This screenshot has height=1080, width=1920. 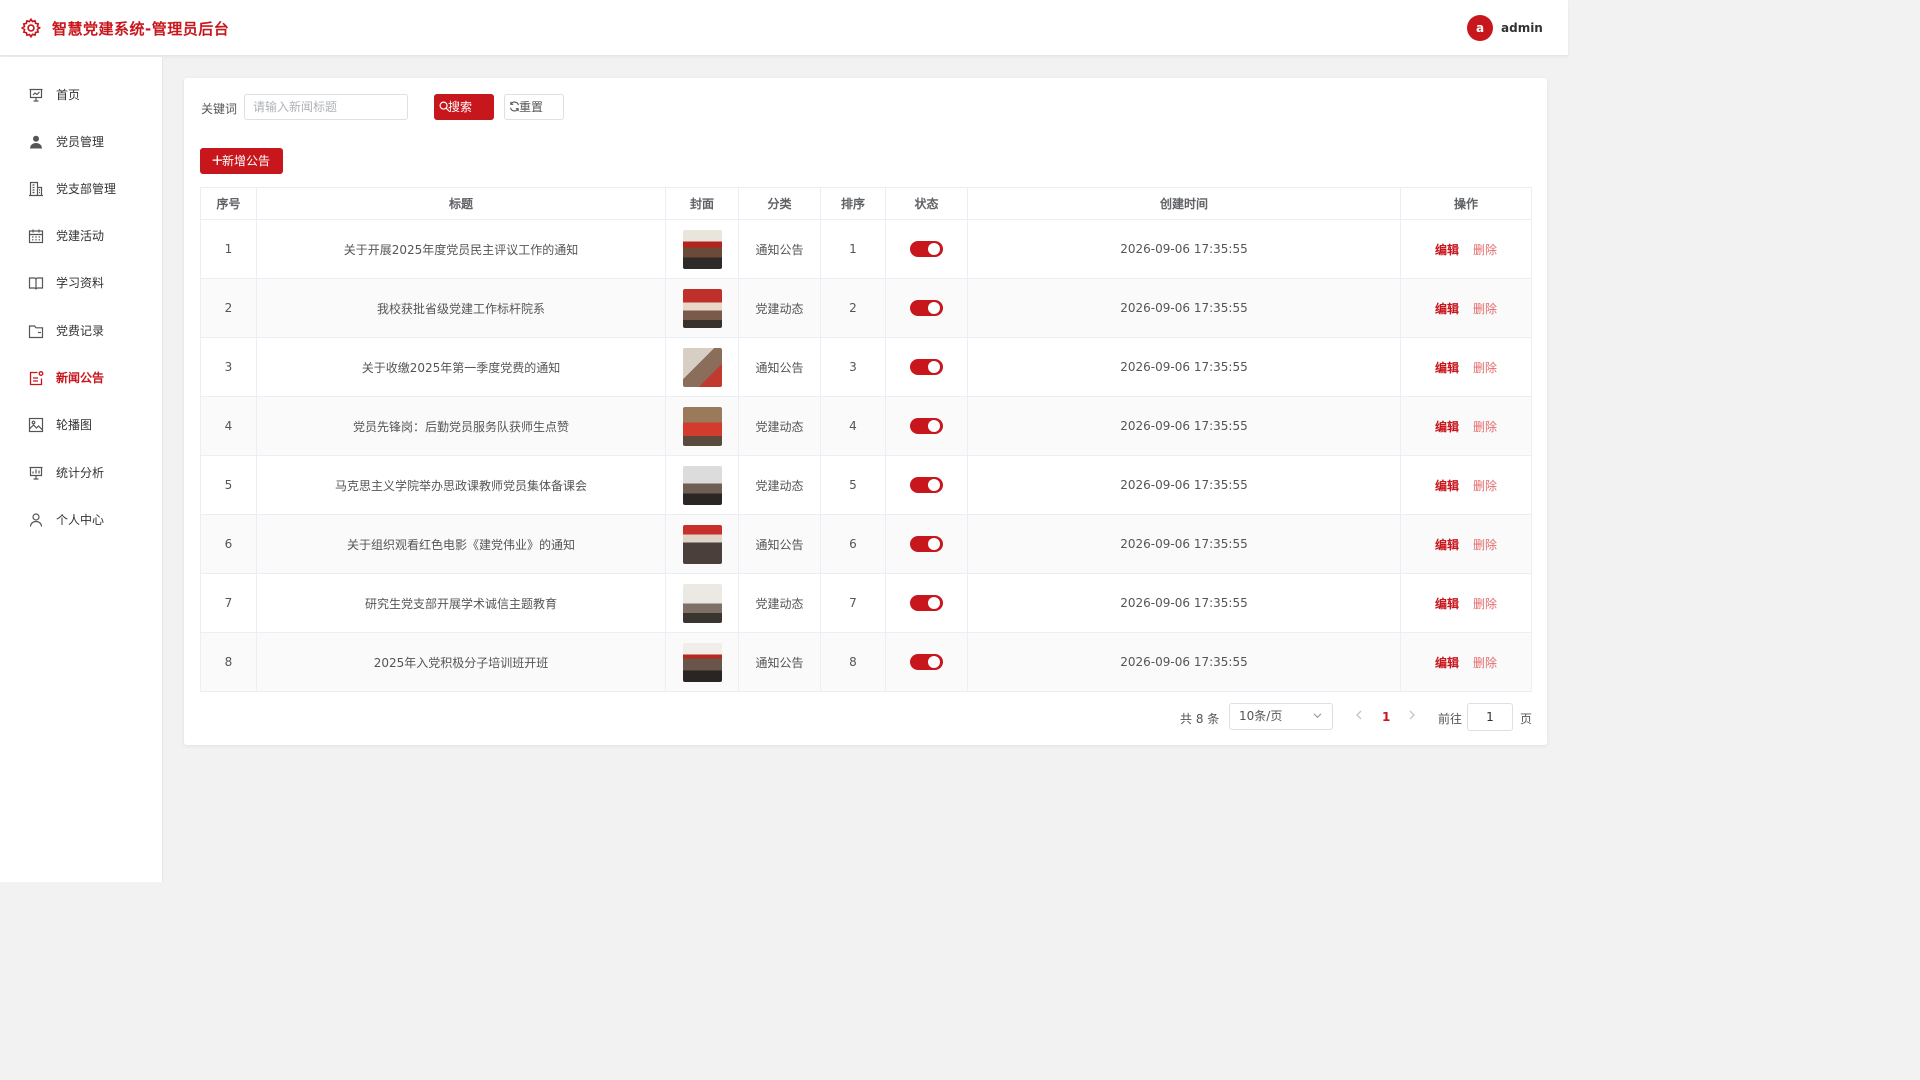 What do you see at coordinates (81, 331) in the screenshot?
I see `sidebar-item-dues: 党费记录` at bounding box center [81, 331].